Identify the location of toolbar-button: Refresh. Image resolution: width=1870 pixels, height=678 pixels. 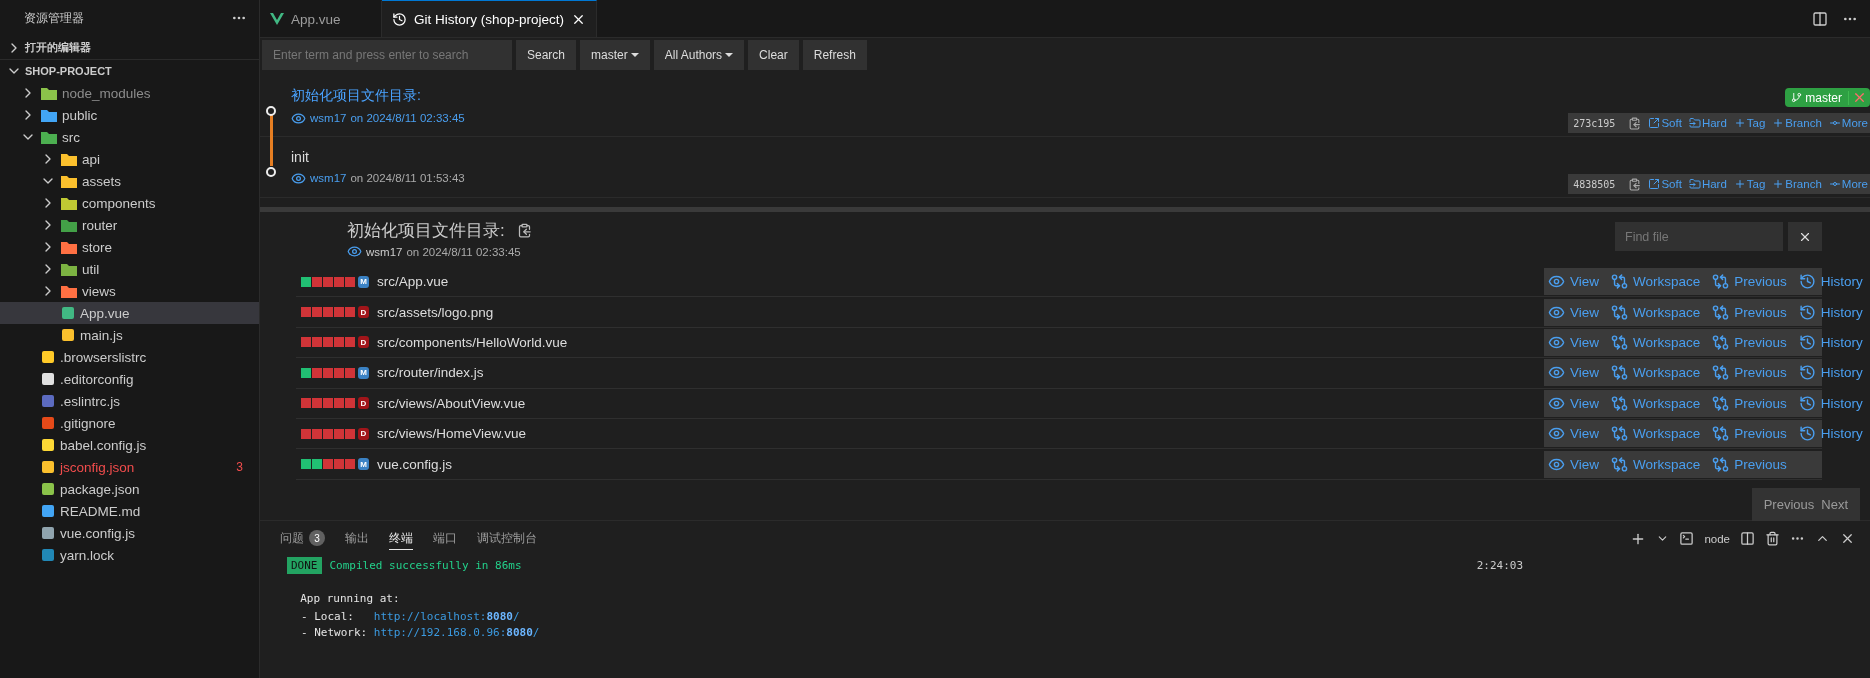
(834, 55).